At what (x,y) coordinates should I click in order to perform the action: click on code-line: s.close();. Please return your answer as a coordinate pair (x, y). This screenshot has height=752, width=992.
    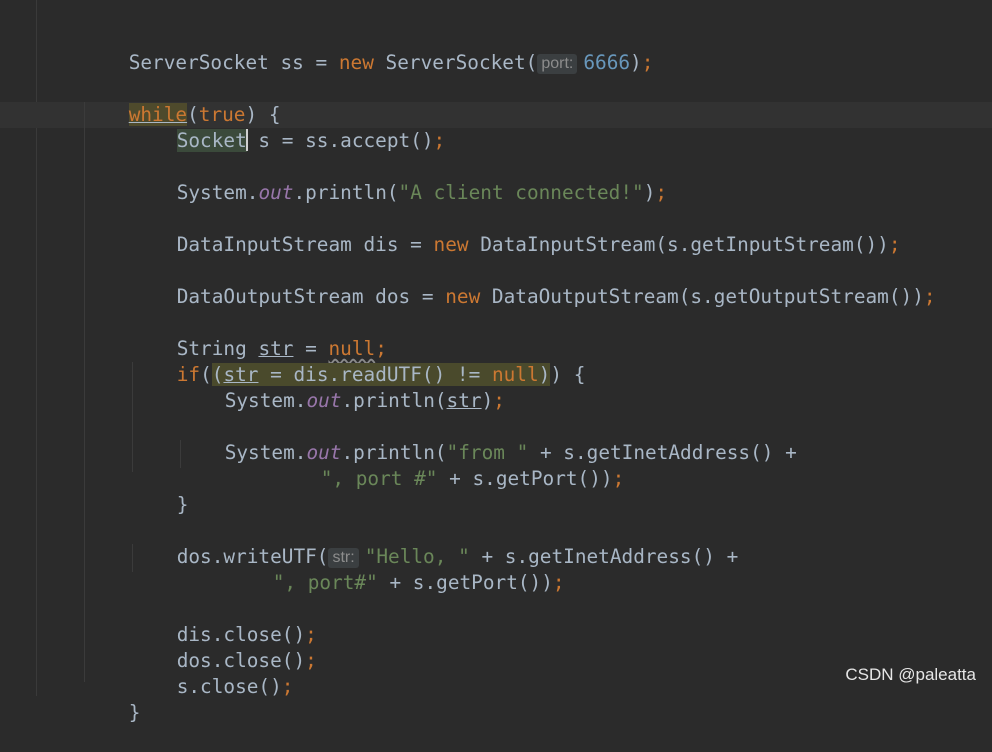
    Looking at the image, I should click on (212, 673).